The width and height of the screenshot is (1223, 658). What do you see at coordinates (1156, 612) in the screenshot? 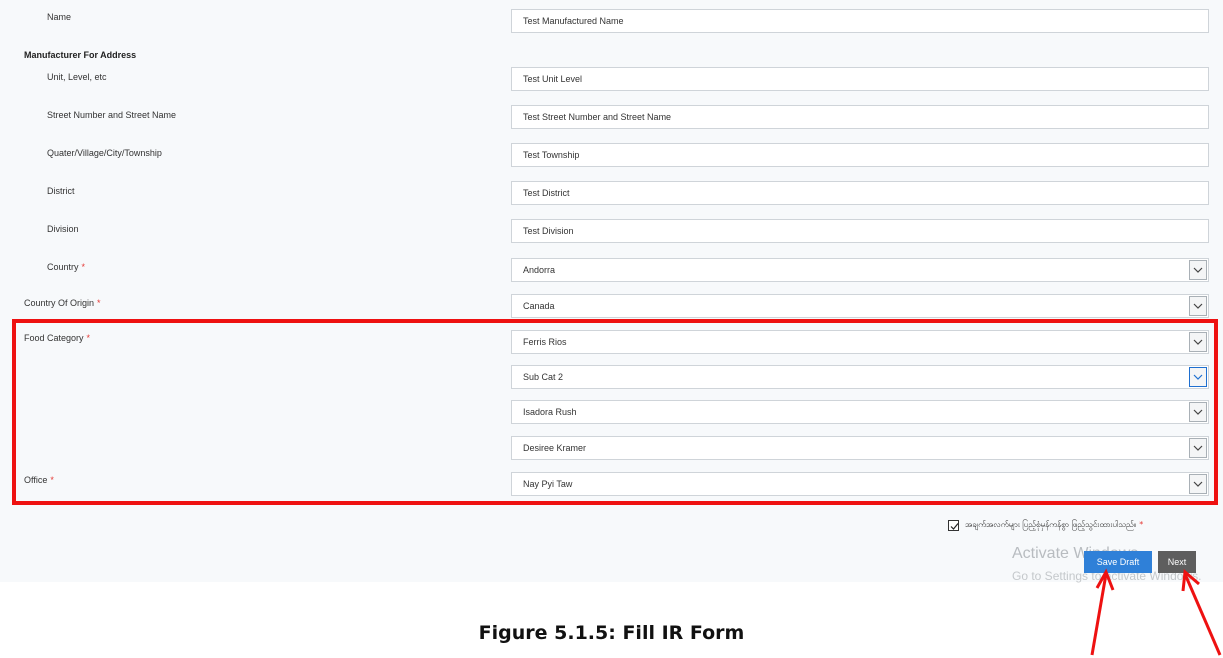
I see `annotation-arrows` at bounding box center [1156, 612].